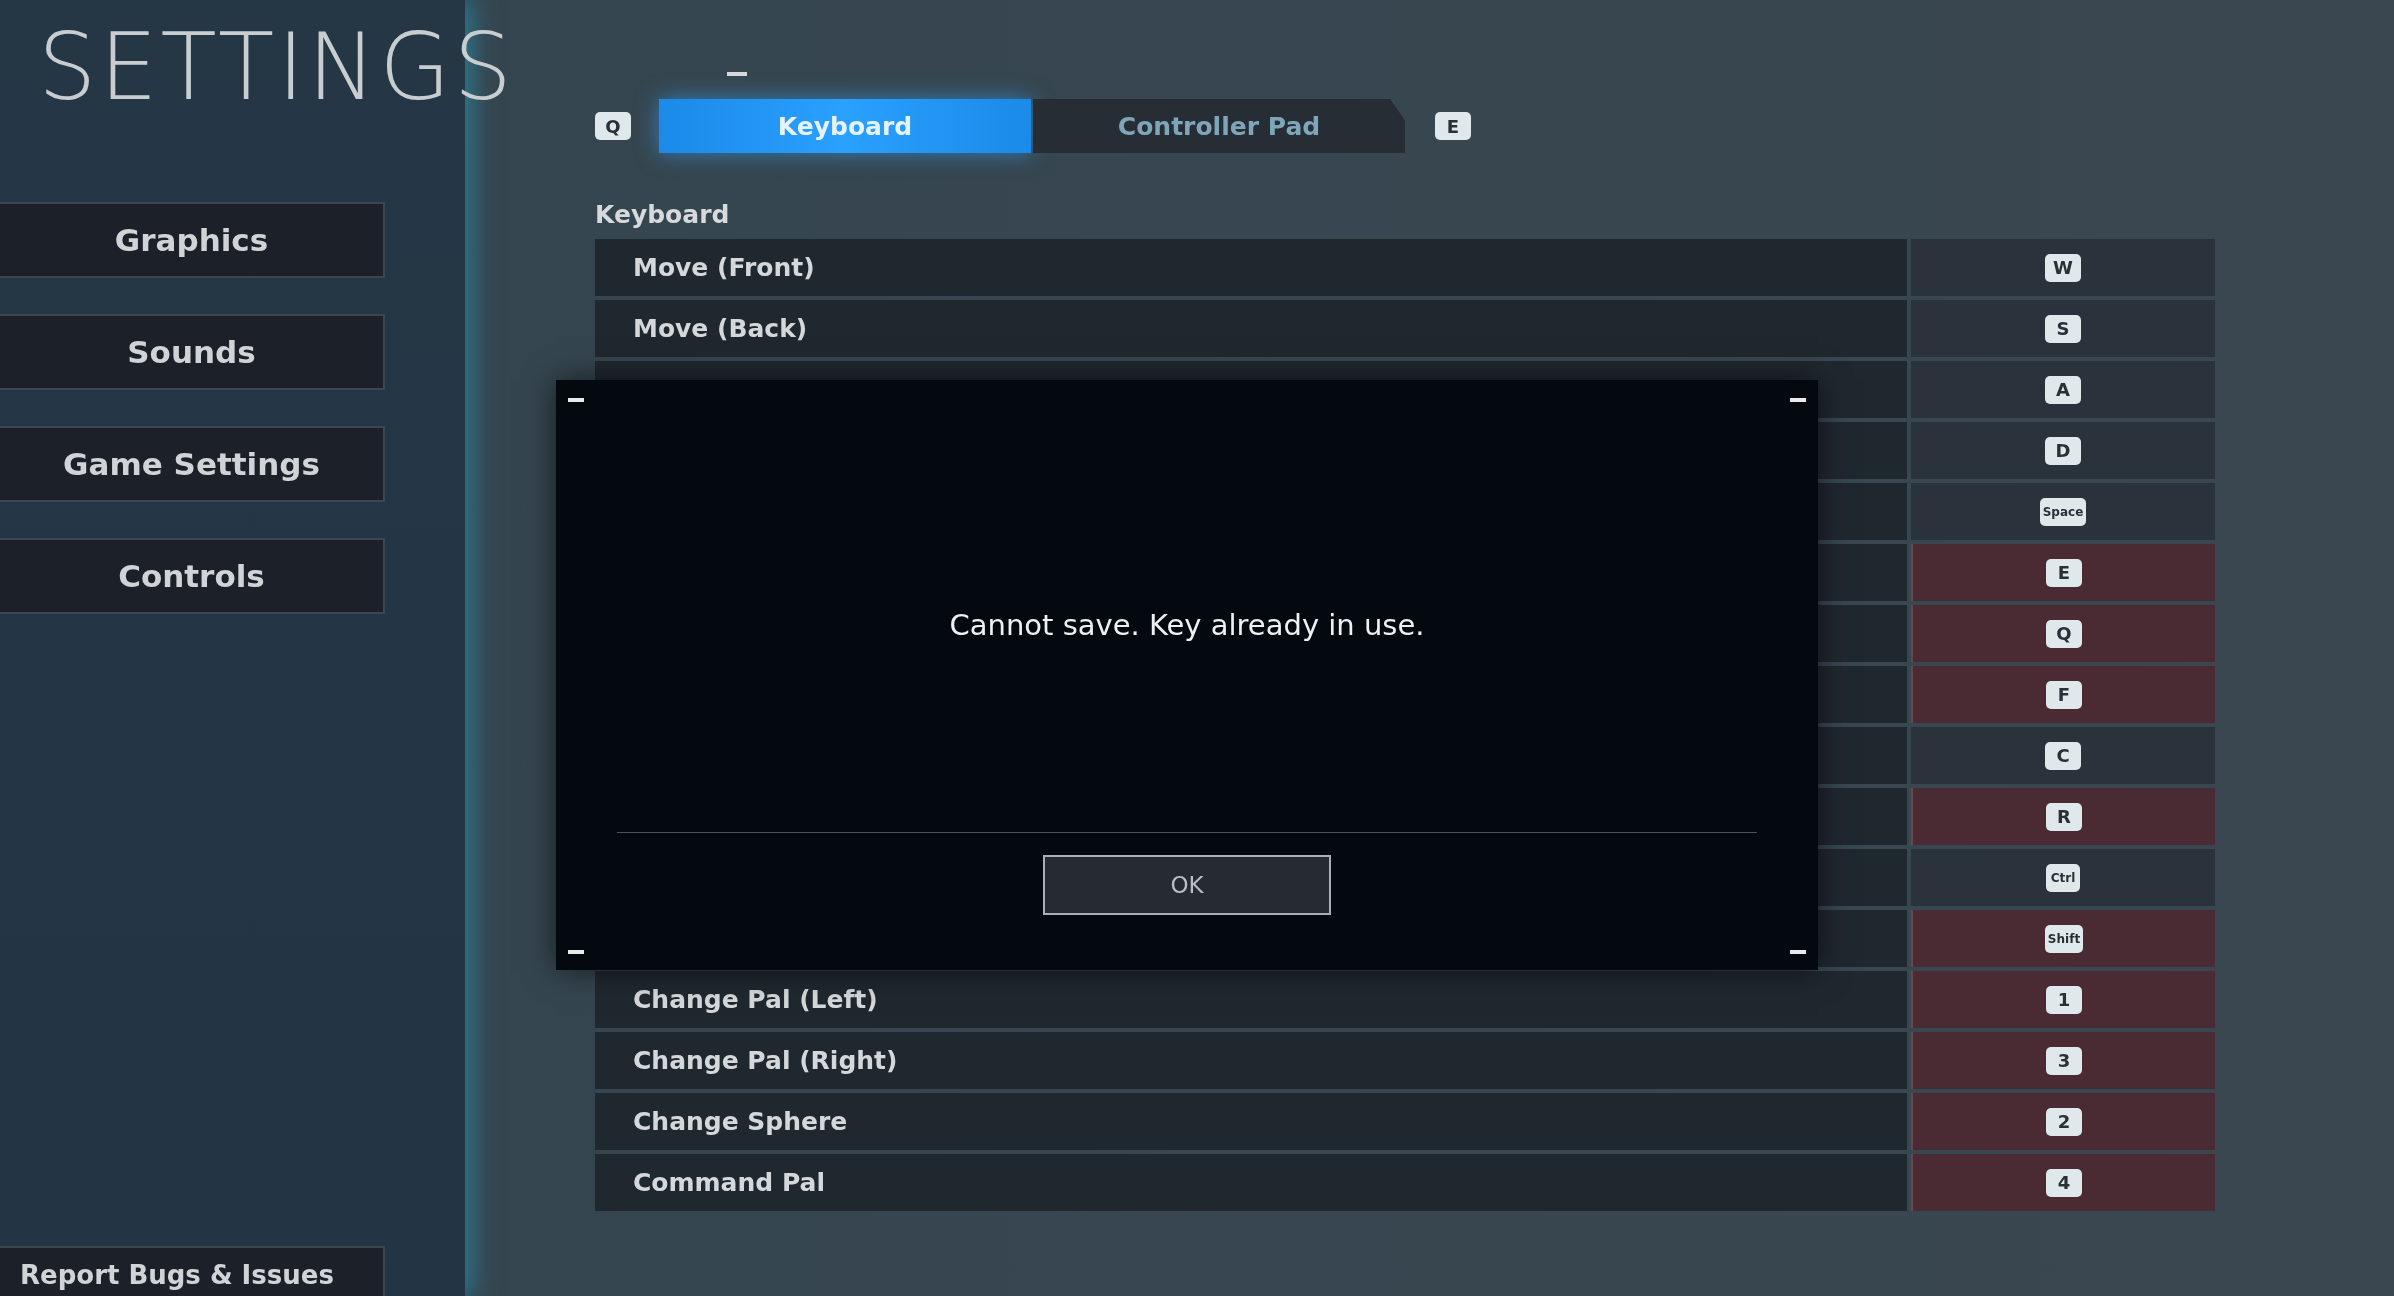  I want to click on key-cap: Space, so click(2063, 511).